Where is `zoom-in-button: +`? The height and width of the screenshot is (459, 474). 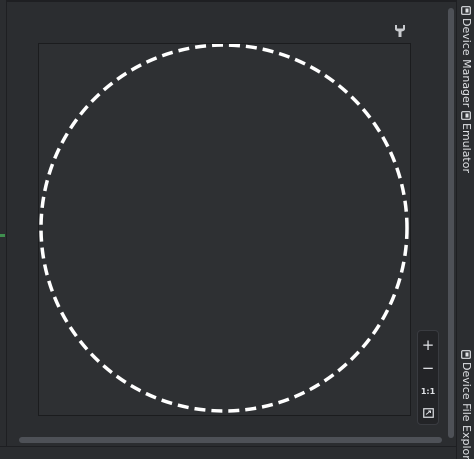
zoom-in-button: + is located at coordinates (428, 345).